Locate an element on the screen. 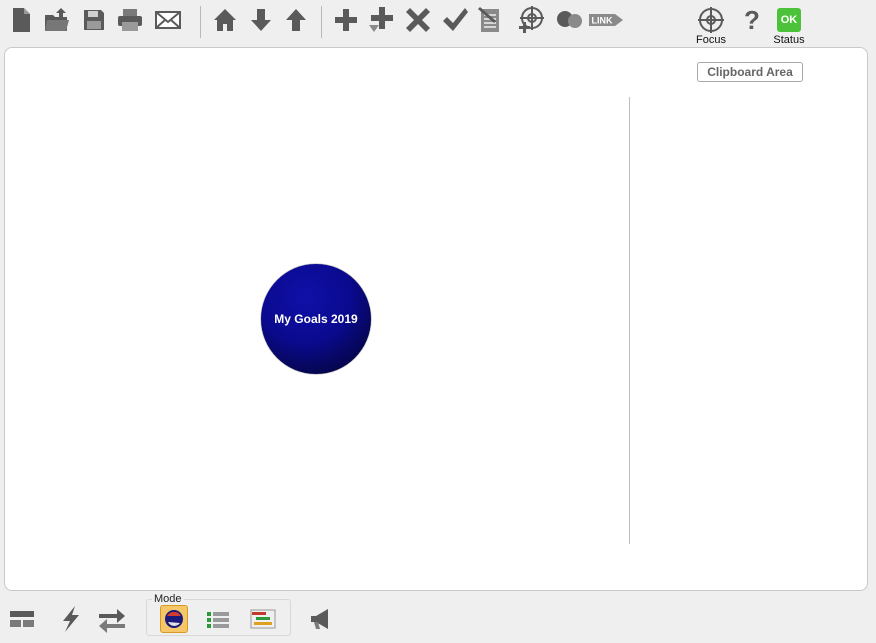 The image size is (876, 643). bubbles-icon is located at coordinates (570, 20).